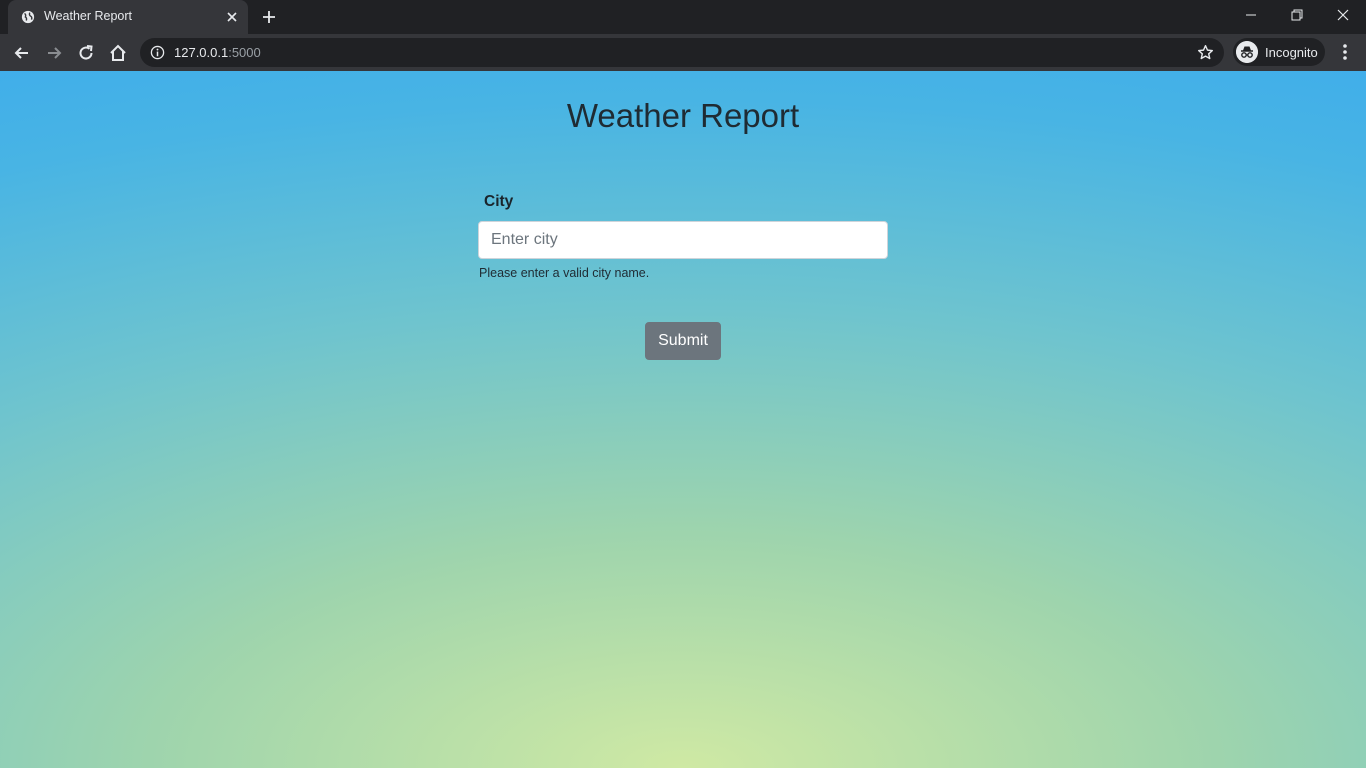 The height and width of the screenshot is (768, 1366). Describe the element at coordinates (28, 17) in the screenshot. I see `globe-icon` at that location.